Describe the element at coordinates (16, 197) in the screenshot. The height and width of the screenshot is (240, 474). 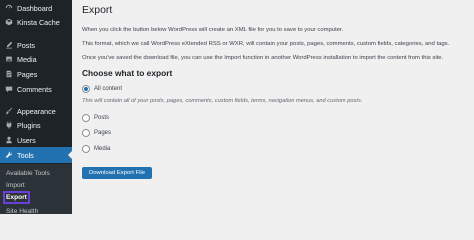
I see `export-highlight-box` at that location.